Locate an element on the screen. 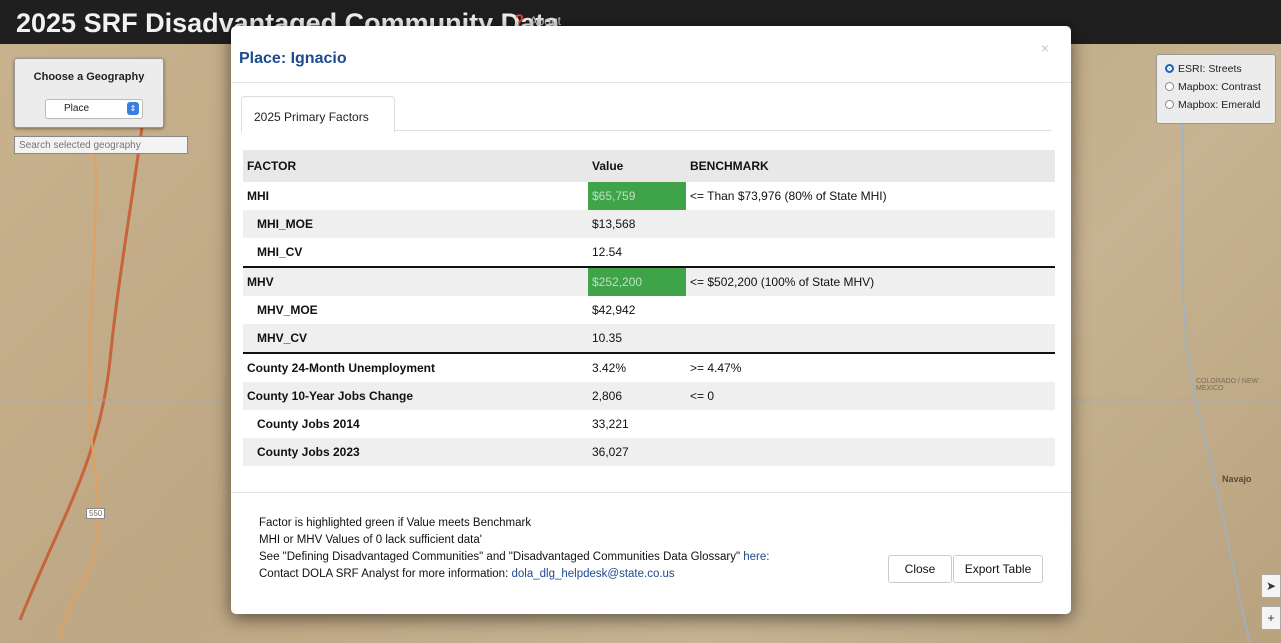 The height and width of the screenshot is (643, 1281). geography-select-value: Place is located at coordinates (77, 108).